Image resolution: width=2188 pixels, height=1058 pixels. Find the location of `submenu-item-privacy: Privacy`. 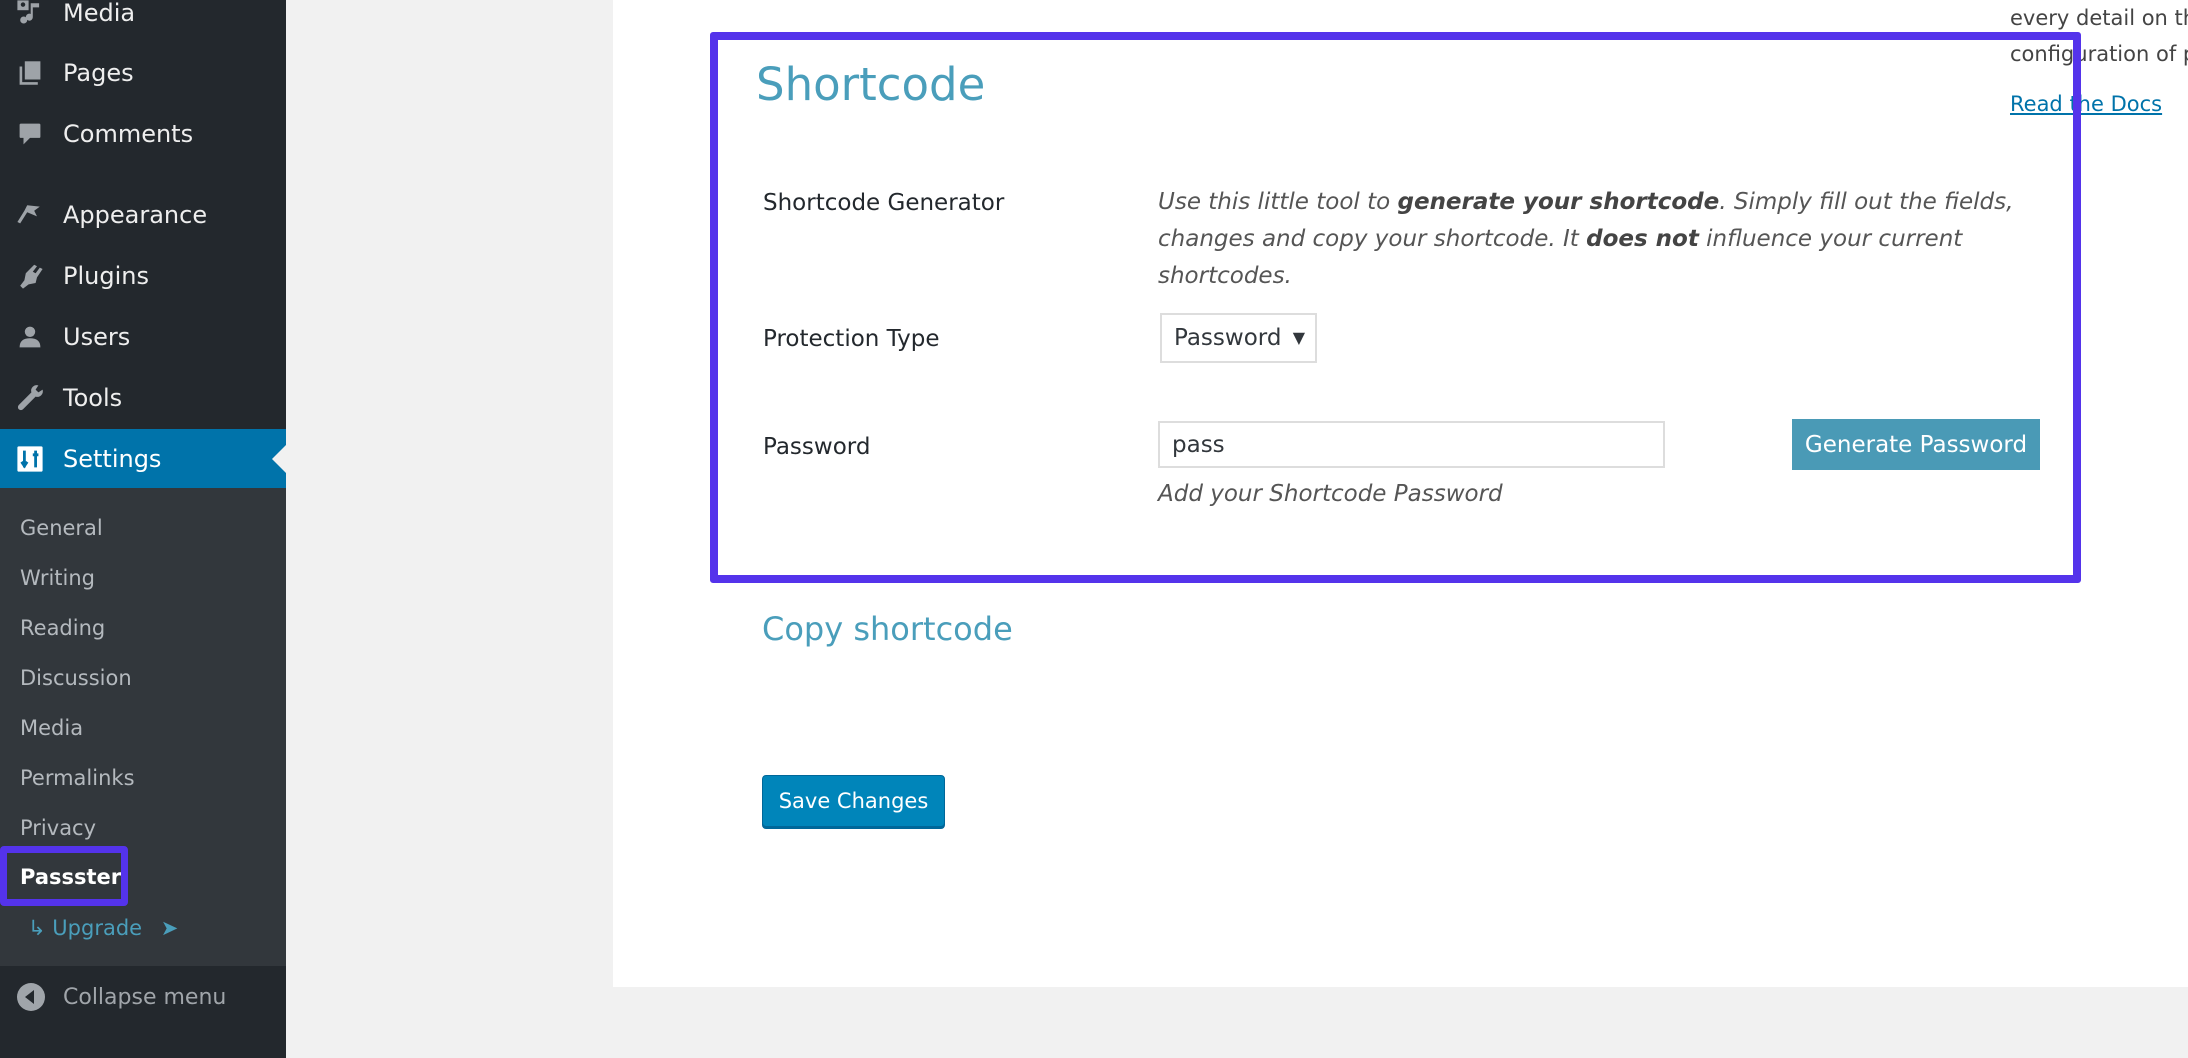

submenu-item-privacy: Privacy is located at coordinates (58, 828).